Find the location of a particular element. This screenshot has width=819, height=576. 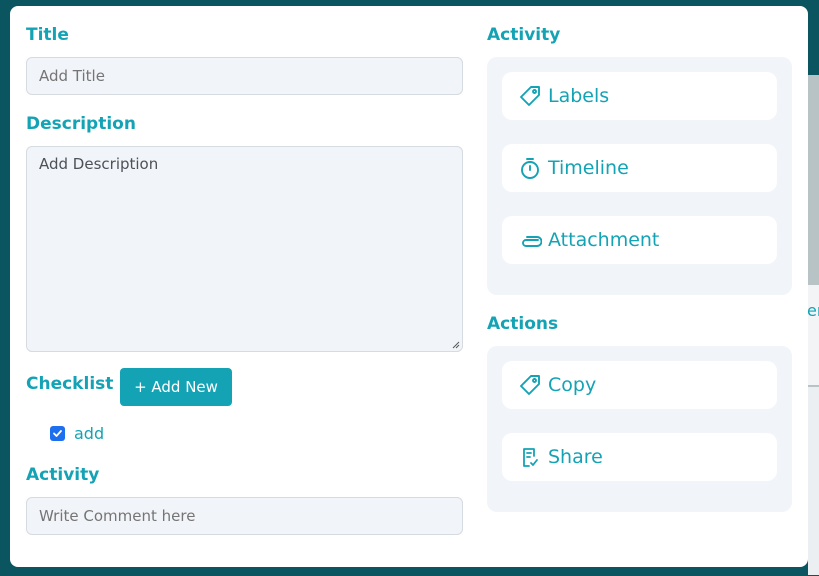

attachment-button: Attachment is located at coordinates (639, 240).